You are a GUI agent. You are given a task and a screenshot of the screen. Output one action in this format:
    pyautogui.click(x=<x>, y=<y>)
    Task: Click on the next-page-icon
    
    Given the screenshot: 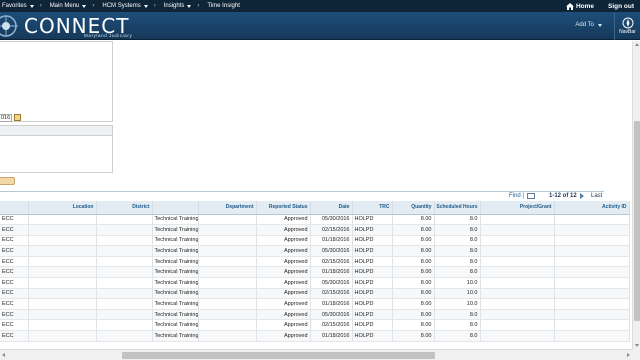 What is the action you would take?
    pyautogui.click(x=582, y=196)
    